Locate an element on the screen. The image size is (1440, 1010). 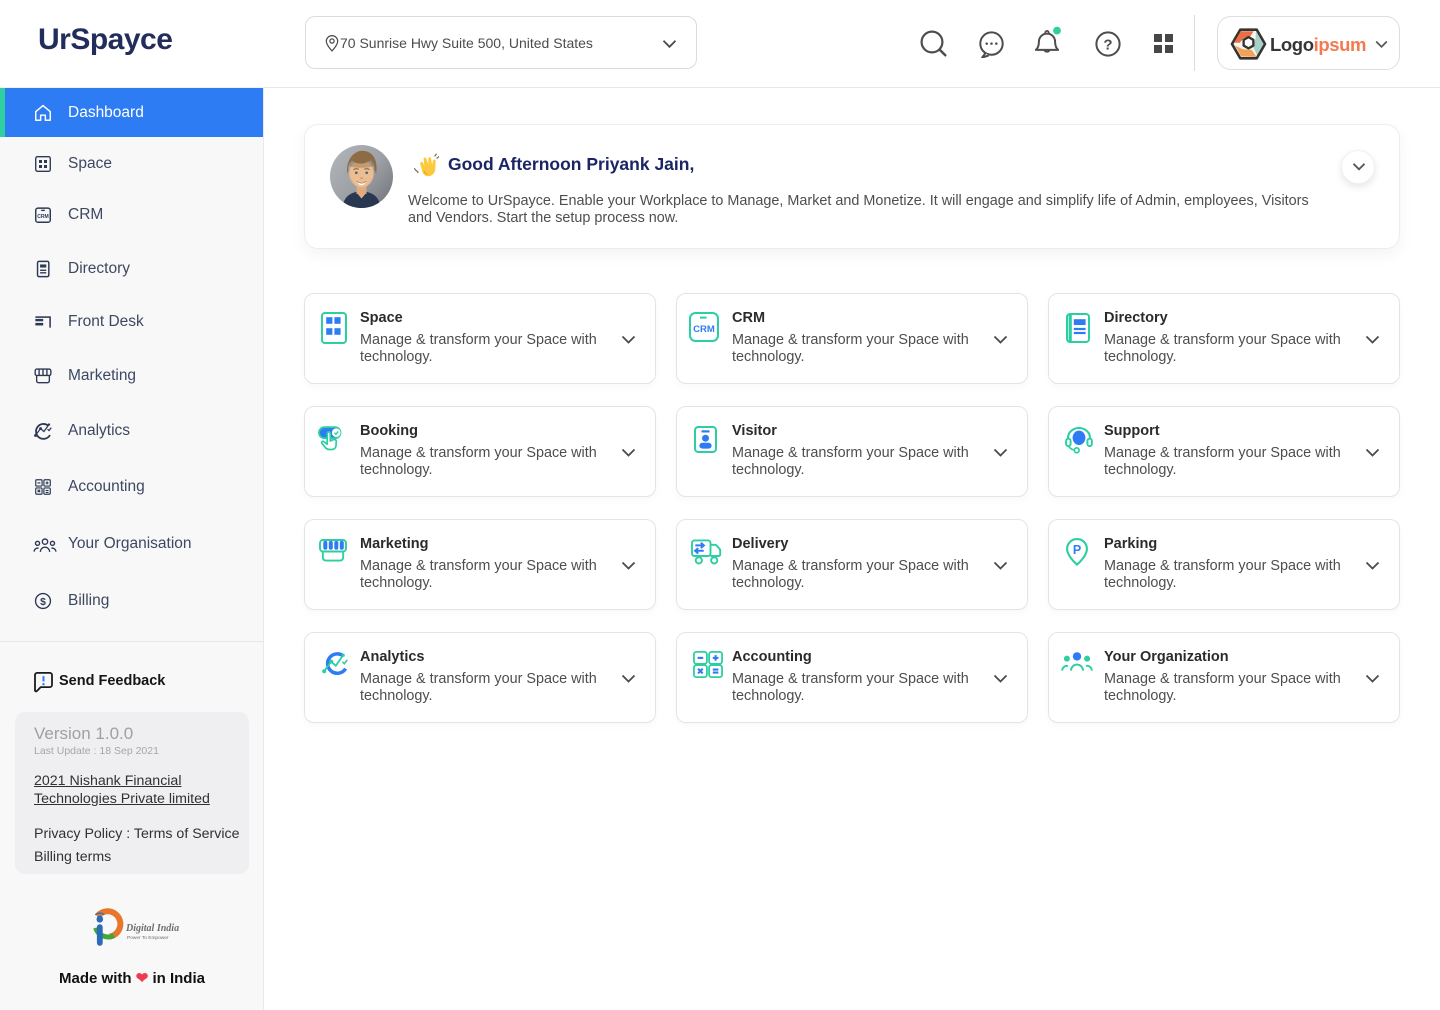
svg-text: Digital India is located at coordinates (152, 928).